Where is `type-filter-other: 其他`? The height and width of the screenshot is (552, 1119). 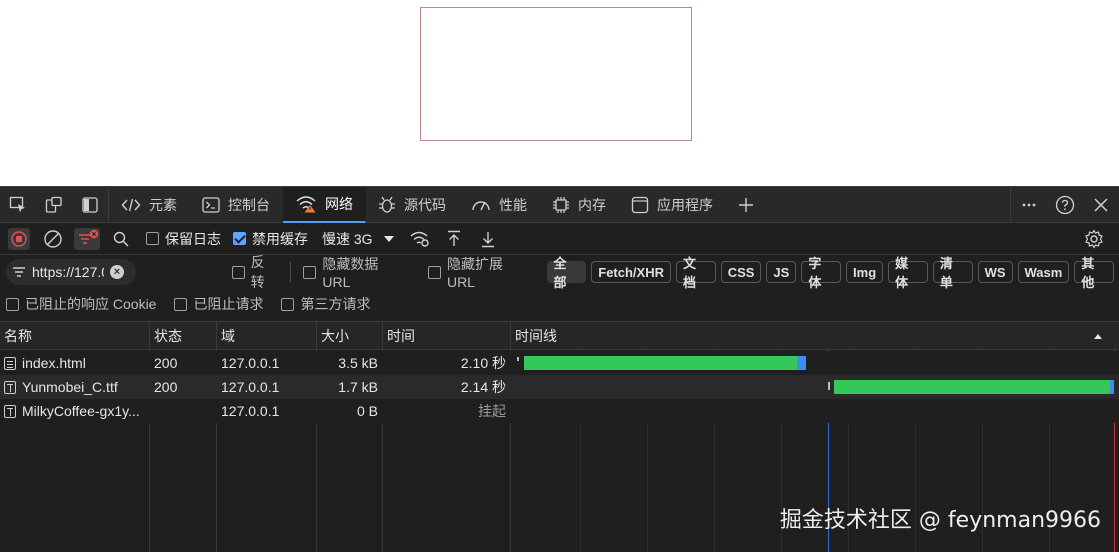
type-filter-other: 其他 is located at coordinates (1094, 273).